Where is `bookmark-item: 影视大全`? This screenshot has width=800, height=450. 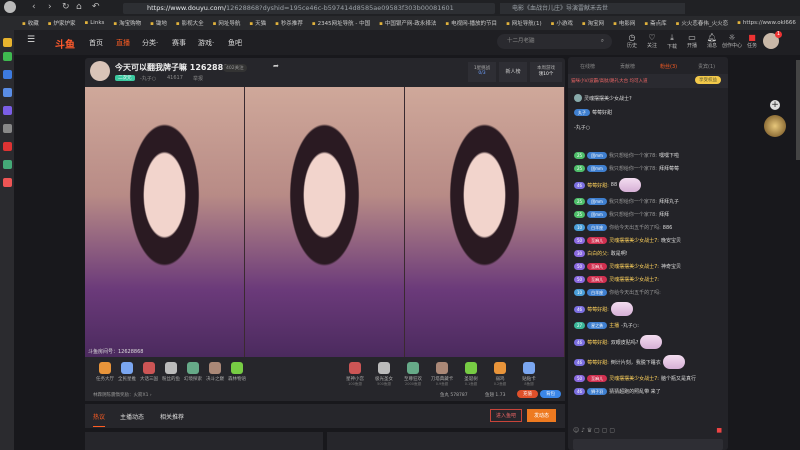 bookmark-item: 影视大全 is located at coordinates (190, 23).